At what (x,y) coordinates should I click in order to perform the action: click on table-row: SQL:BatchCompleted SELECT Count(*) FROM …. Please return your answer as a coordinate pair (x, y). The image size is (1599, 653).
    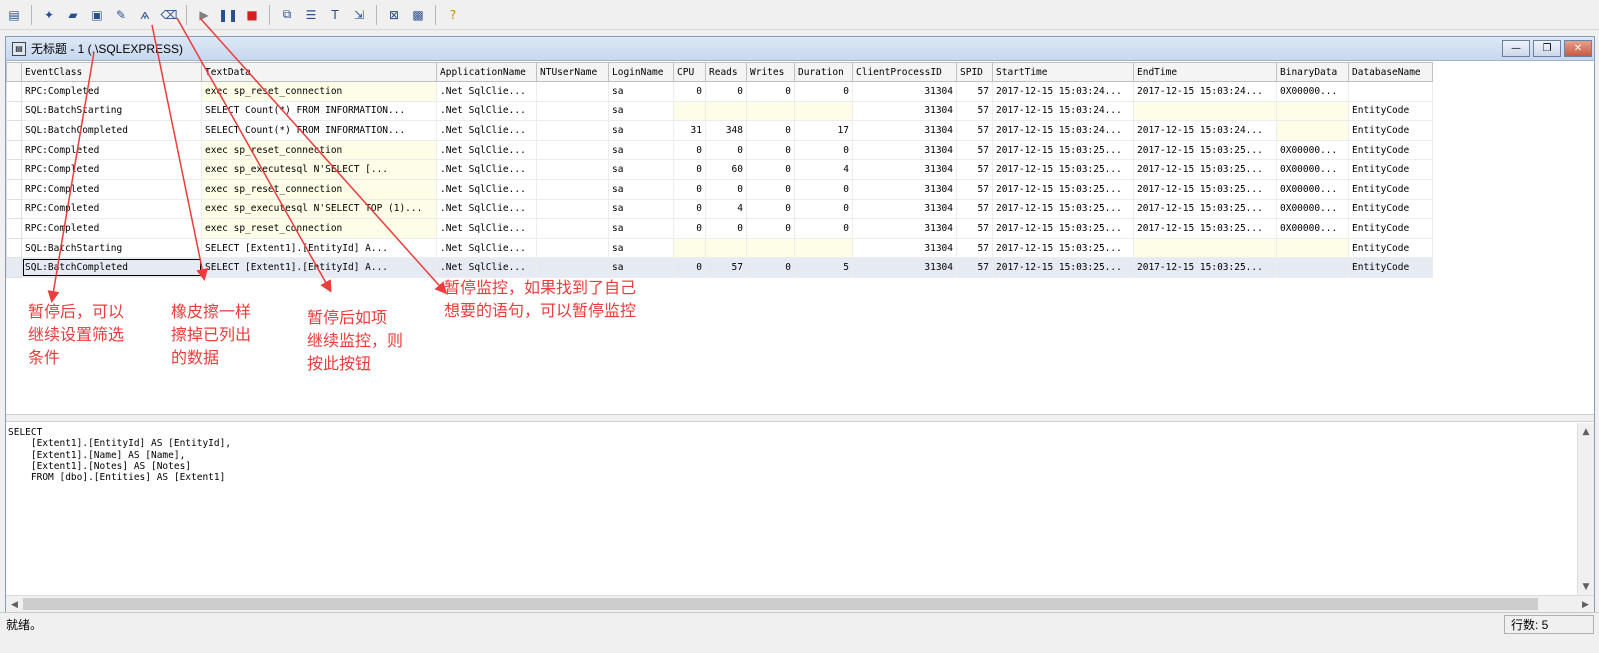
    Looking at the image, I should click on (719, 130).